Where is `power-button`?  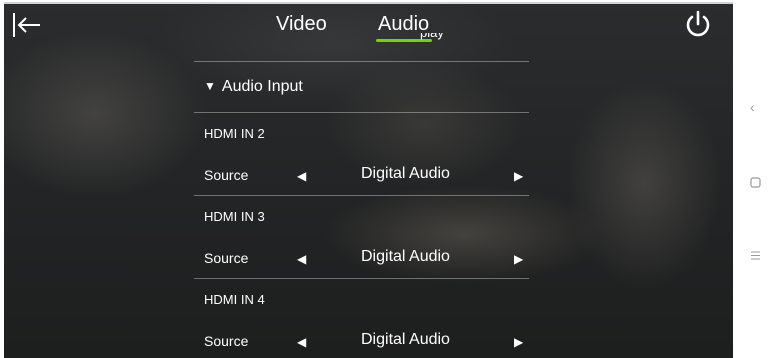
power-button is located at coordinates (698, 24).